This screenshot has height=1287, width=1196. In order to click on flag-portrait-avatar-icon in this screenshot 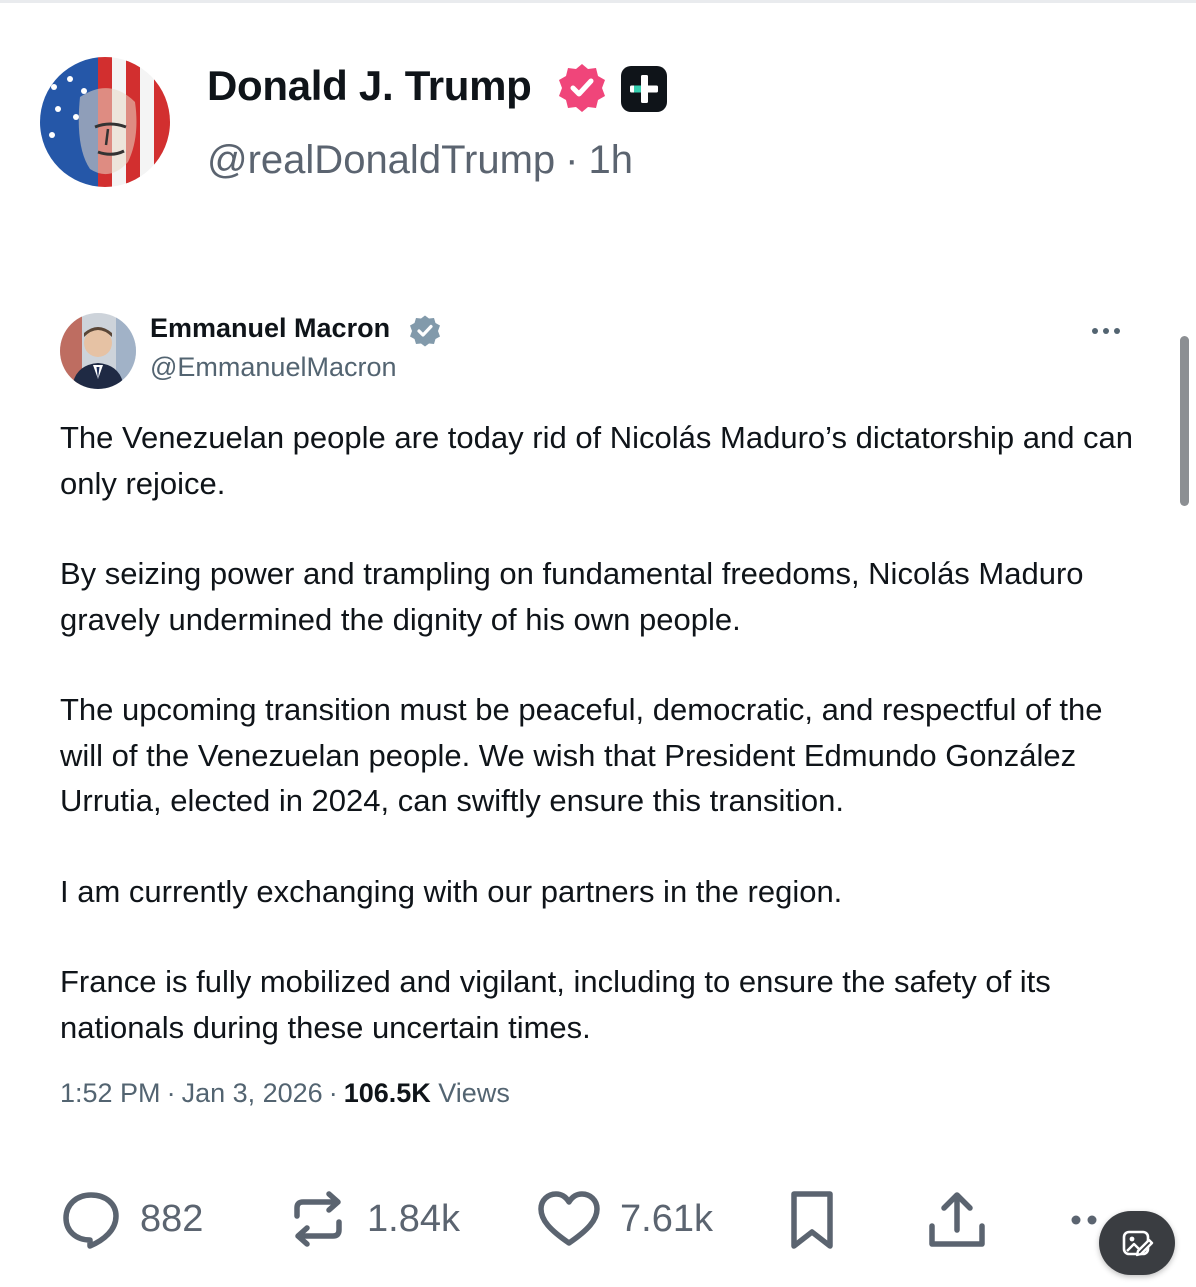, I will do `click(105, 122)`.